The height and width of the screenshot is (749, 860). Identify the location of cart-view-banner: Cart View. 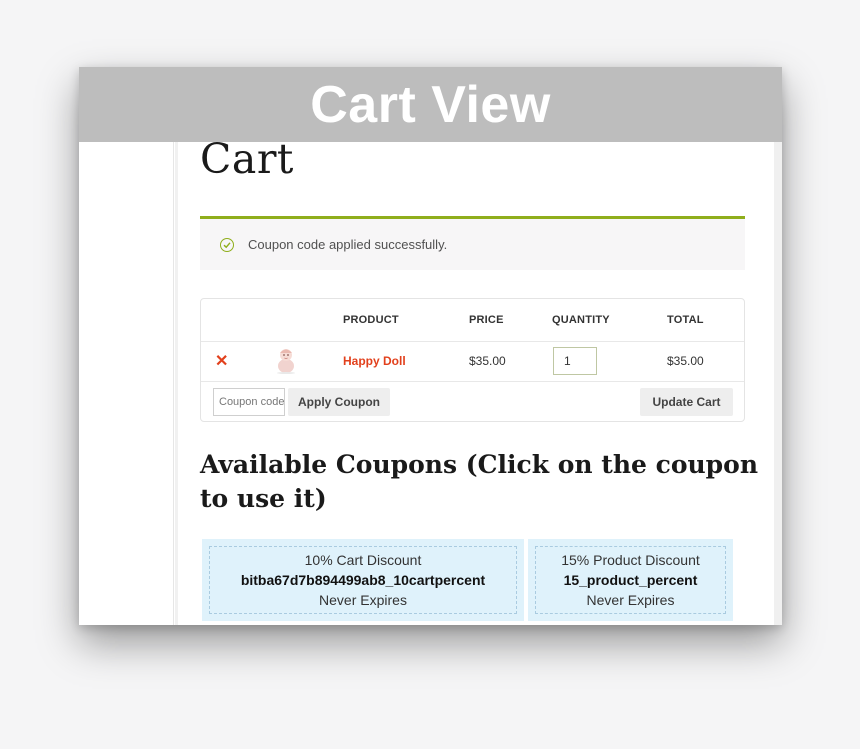
(430, 104).